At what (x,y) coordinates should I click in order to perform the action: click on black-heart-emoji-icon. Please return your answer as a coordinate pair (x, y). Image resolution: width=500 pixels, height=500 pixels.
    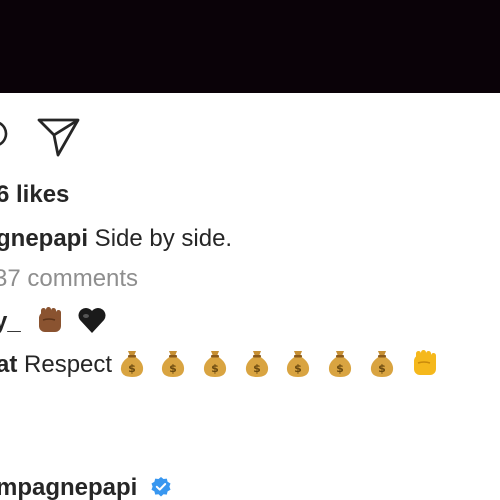
    Looking at the image, I should click on (92, 320).